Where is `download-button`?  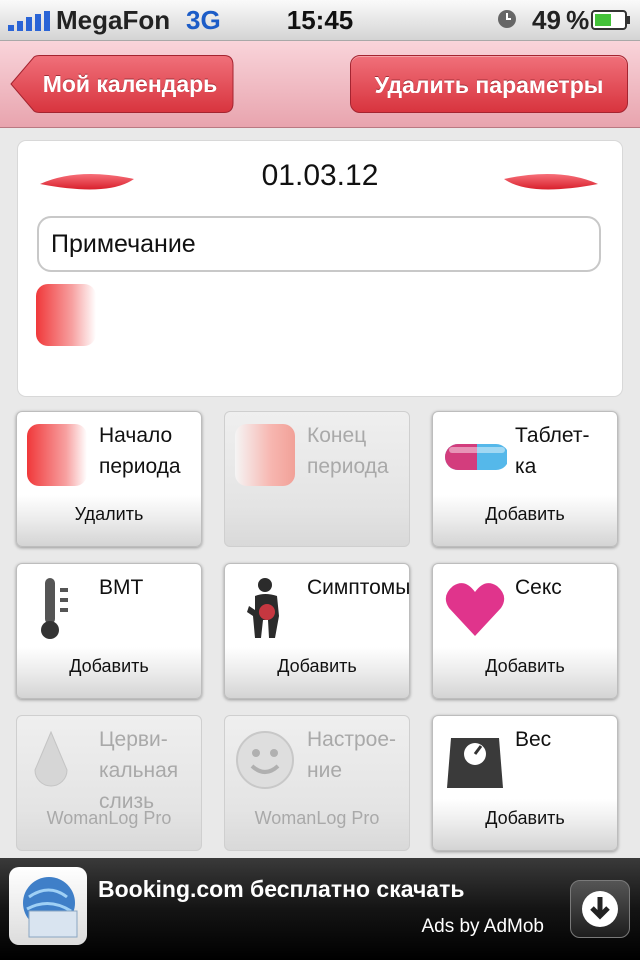
download-button is located at coordinates (600, 909).